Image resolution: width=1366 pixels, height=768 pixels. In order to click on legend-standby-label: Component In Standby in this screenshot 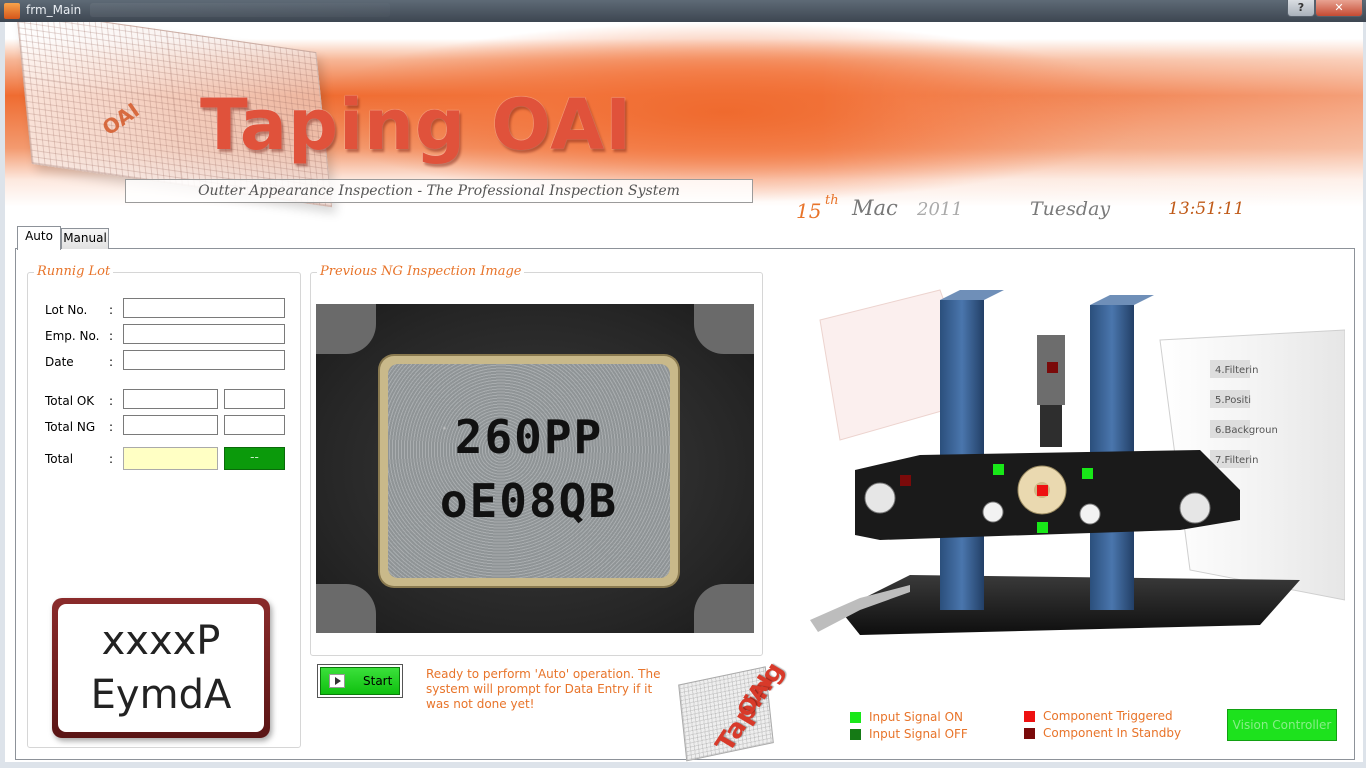, I will do `click(1112, 733)`.